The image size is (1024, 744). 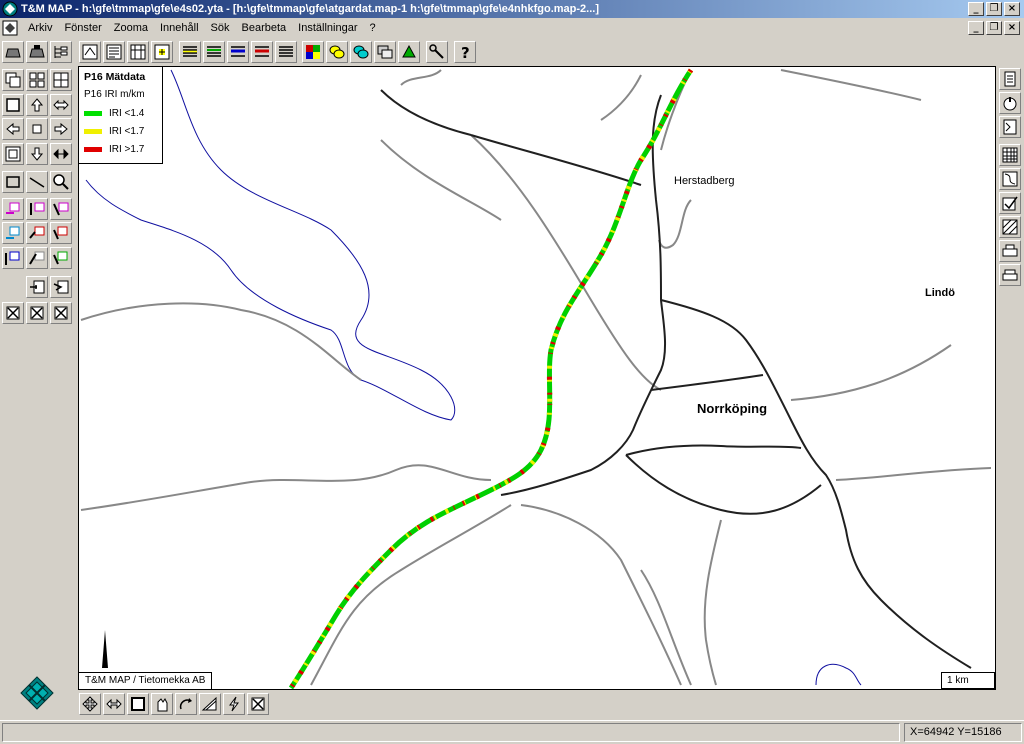 What do you see at coordinates (61, 80) in the screenshot?
I see `split-button` at bounding box center [61, 80].